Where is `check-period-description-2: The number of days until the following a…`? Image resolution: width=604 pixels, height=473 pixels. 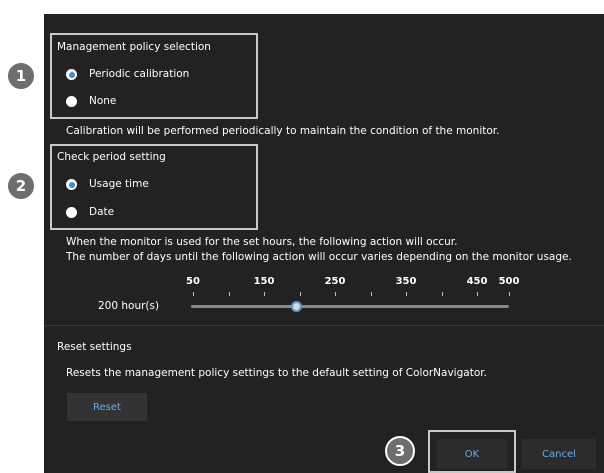 check-period-description-2: The number of days until the following a… is located at coordinates (319, 257).